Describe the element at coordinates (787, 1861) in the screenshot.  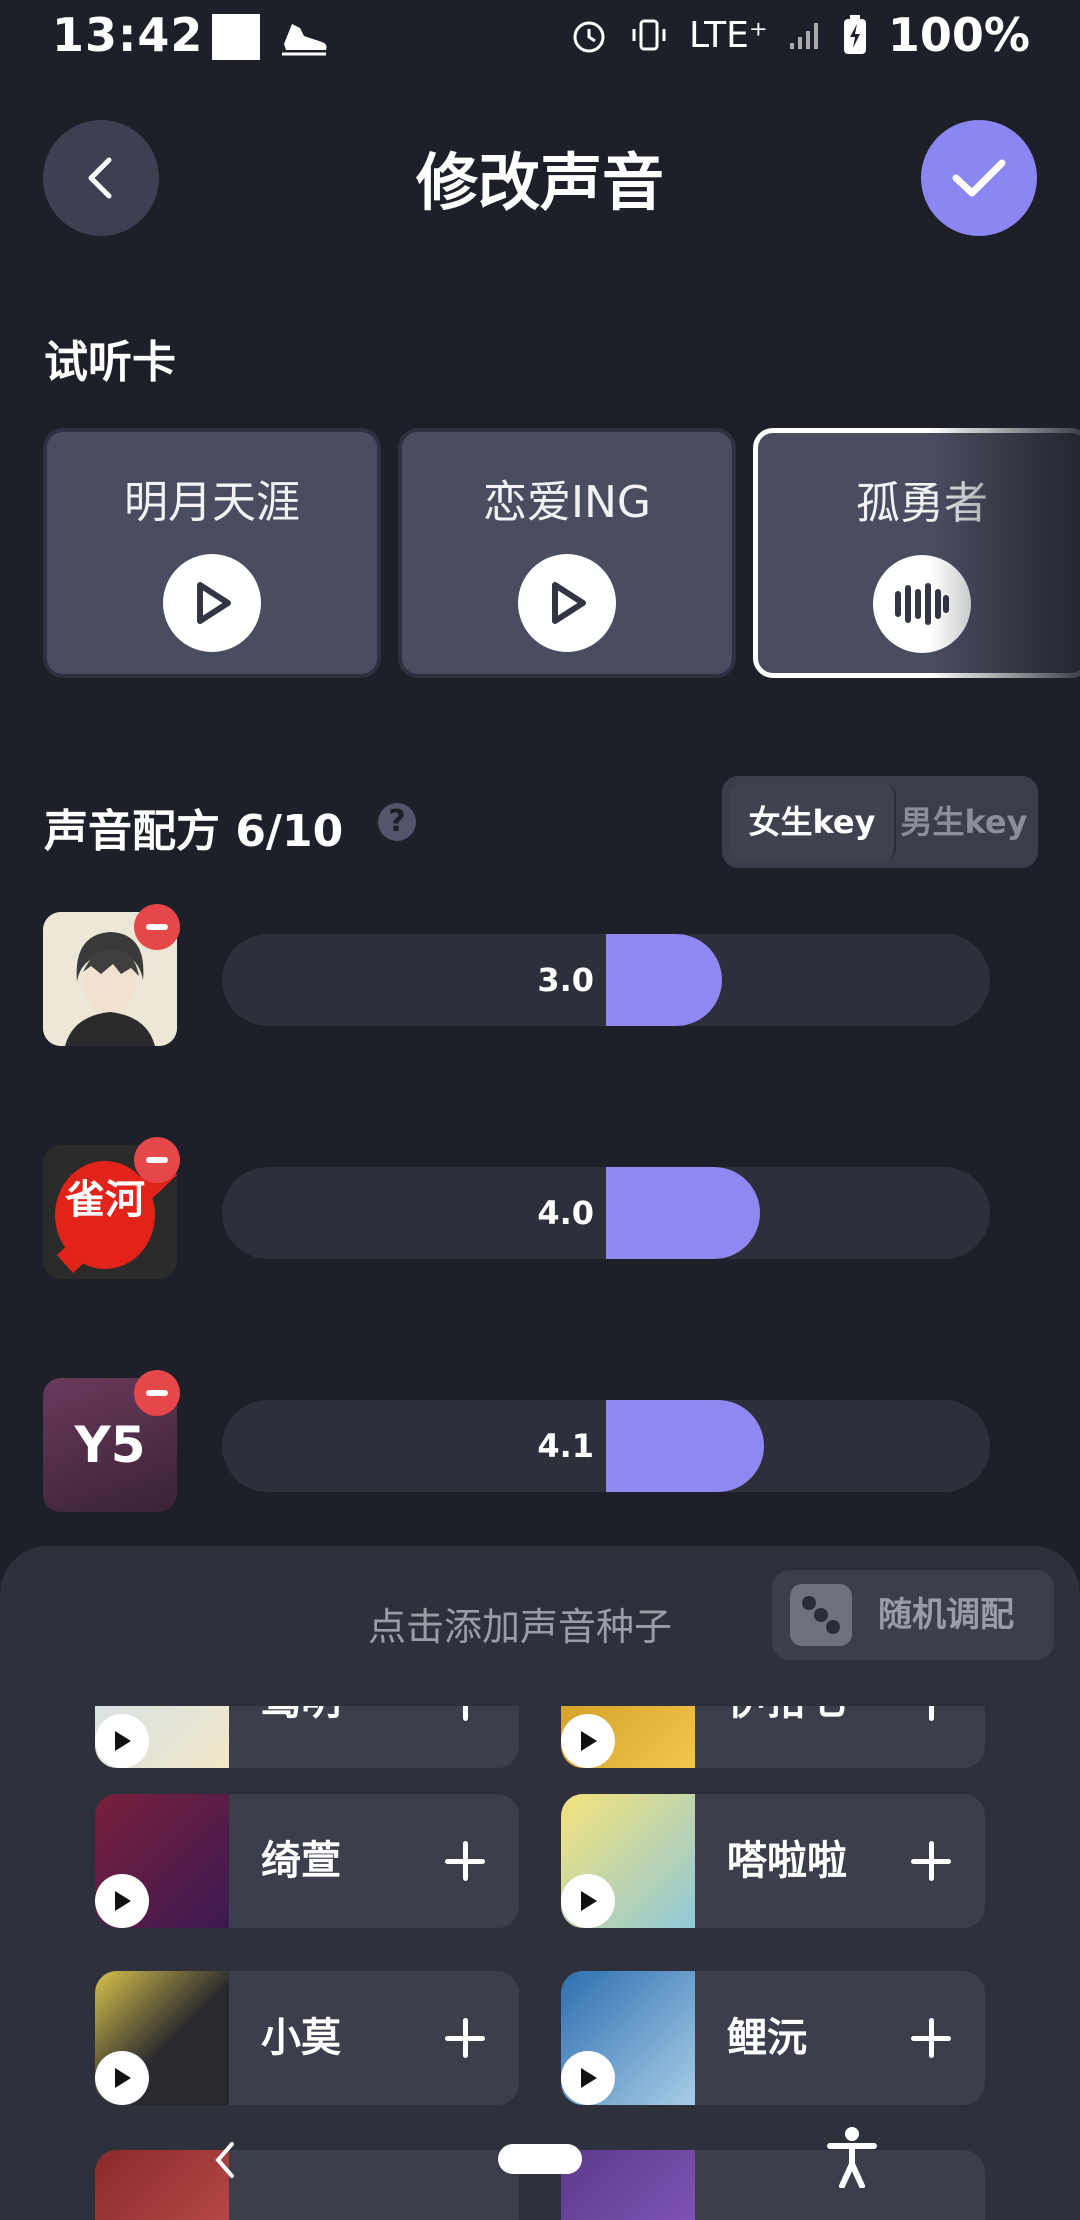
I see `seed-name: 嗒啦啦` at that location.